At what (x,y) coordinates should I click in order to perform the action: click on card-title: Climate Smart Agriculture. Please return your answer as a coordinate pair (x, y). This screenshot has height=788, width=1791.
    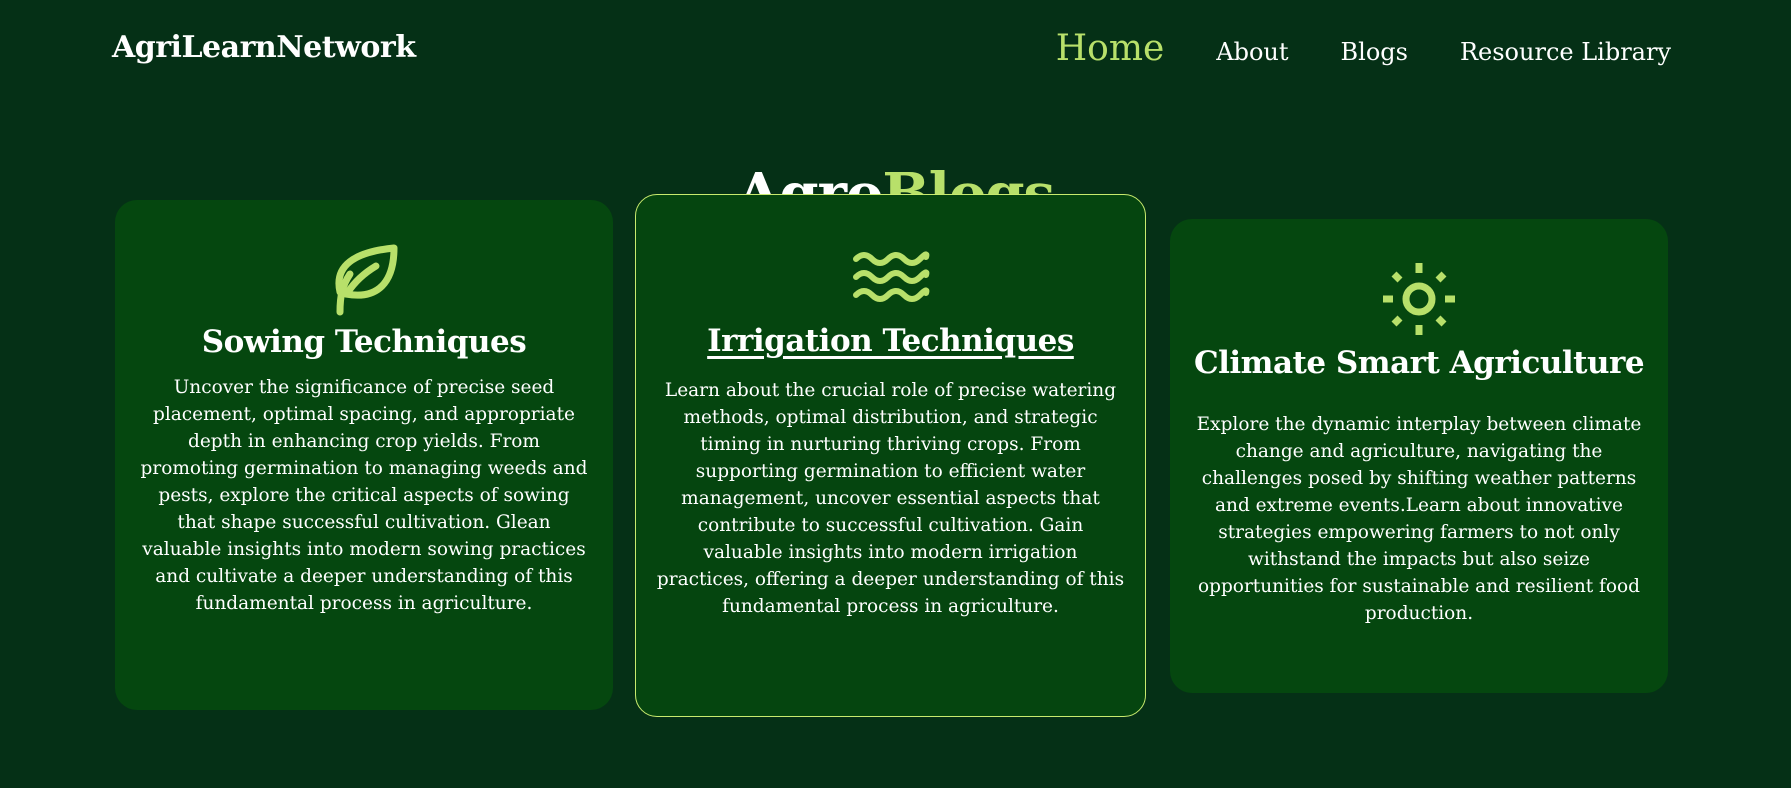
    Looking at the image, I should click on (1419, 363).